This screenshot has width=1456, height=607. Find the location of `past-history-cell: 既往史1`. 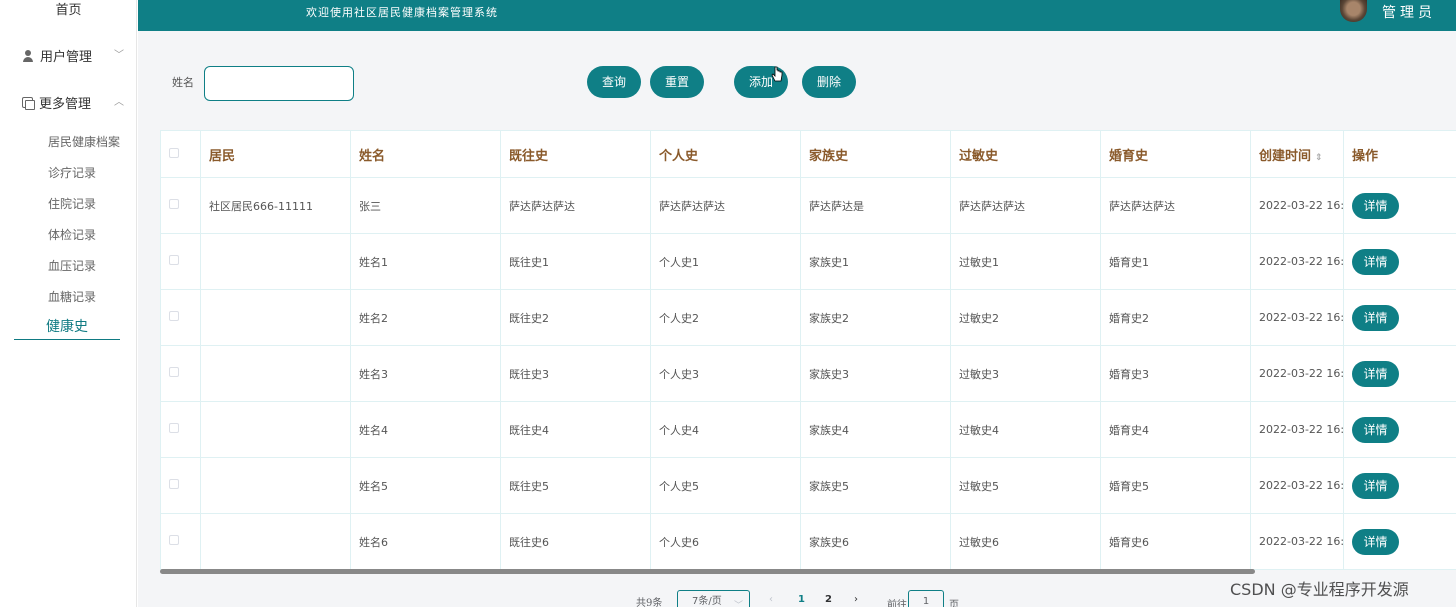

past-history-cell: 既往史1 is located at coordinates (575, 261).